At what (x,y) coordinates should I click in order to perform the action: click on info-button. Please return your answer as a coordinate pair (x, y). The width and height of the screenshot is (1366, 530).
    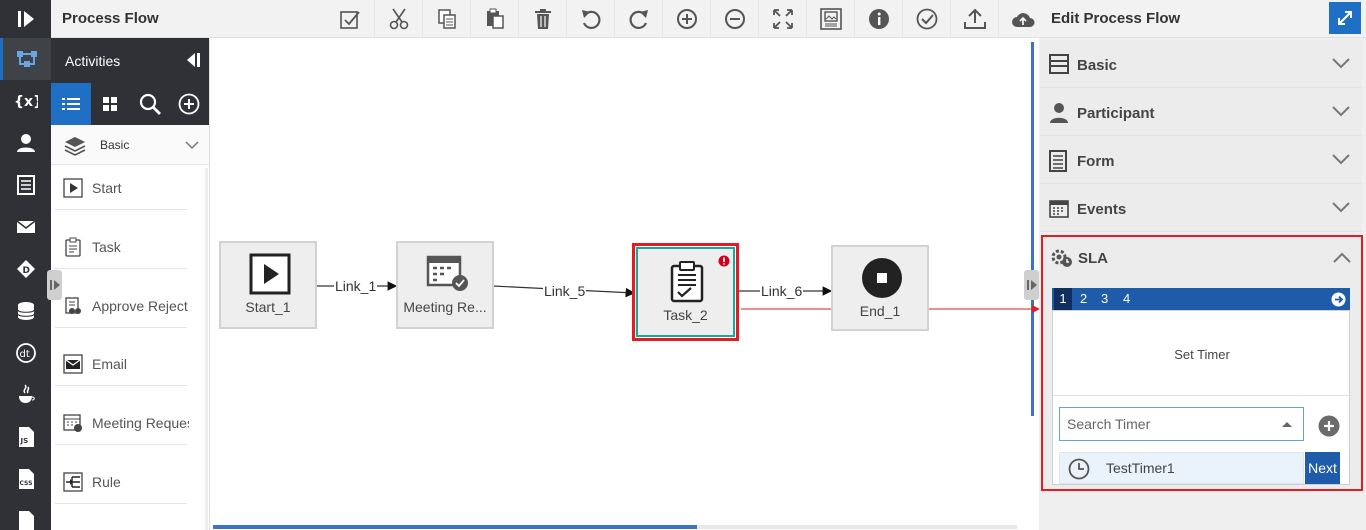
    Looking at the image, I should click on (878, 19).